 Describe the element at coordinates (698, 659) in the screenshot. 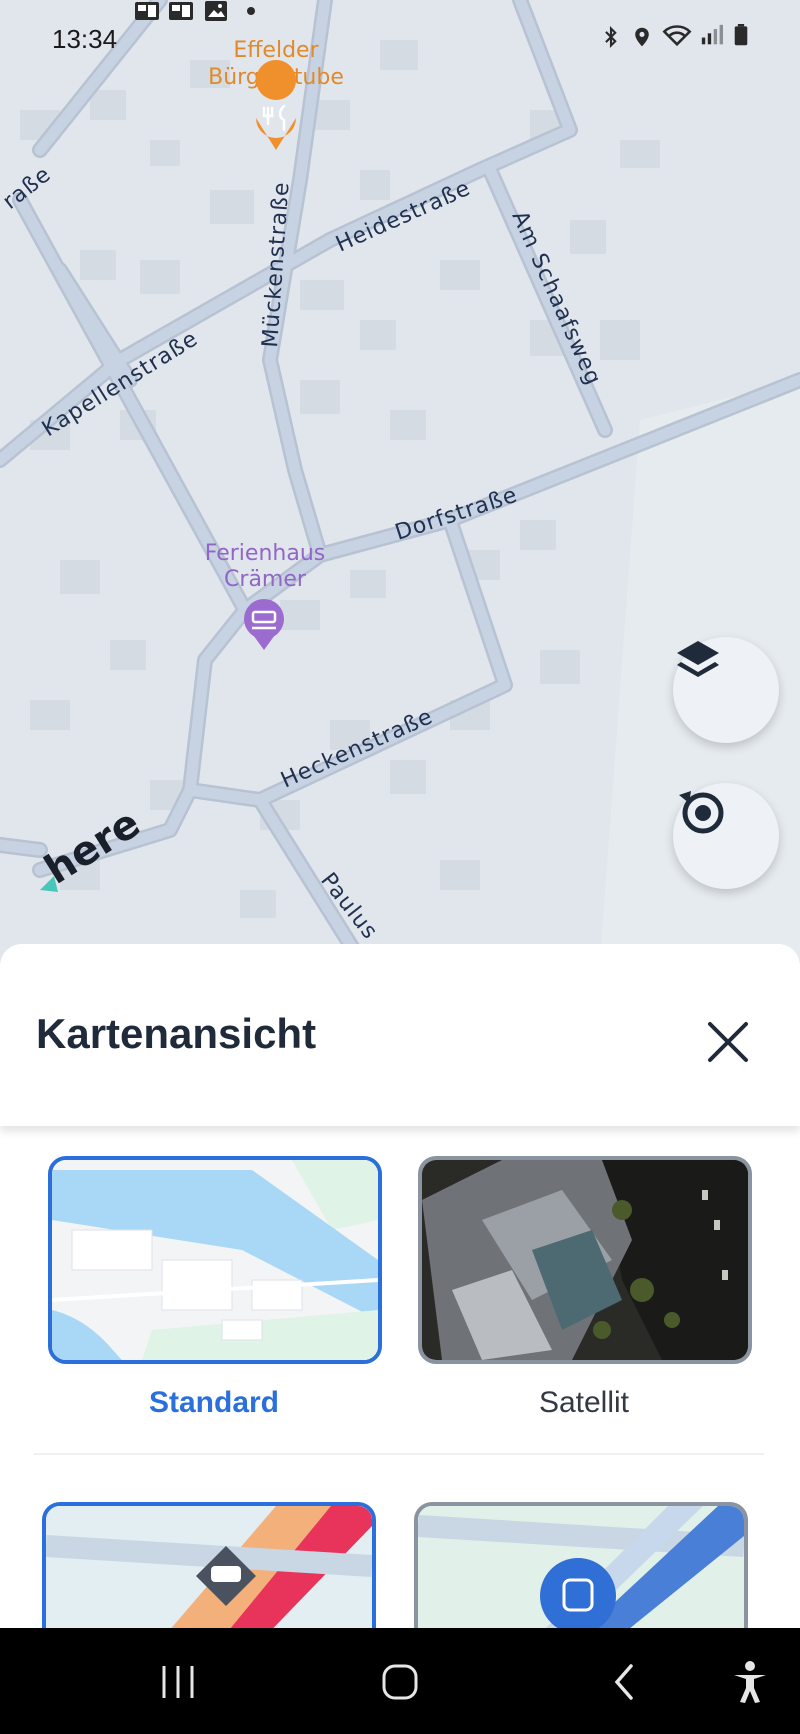

I see `layers-icon` at that location.